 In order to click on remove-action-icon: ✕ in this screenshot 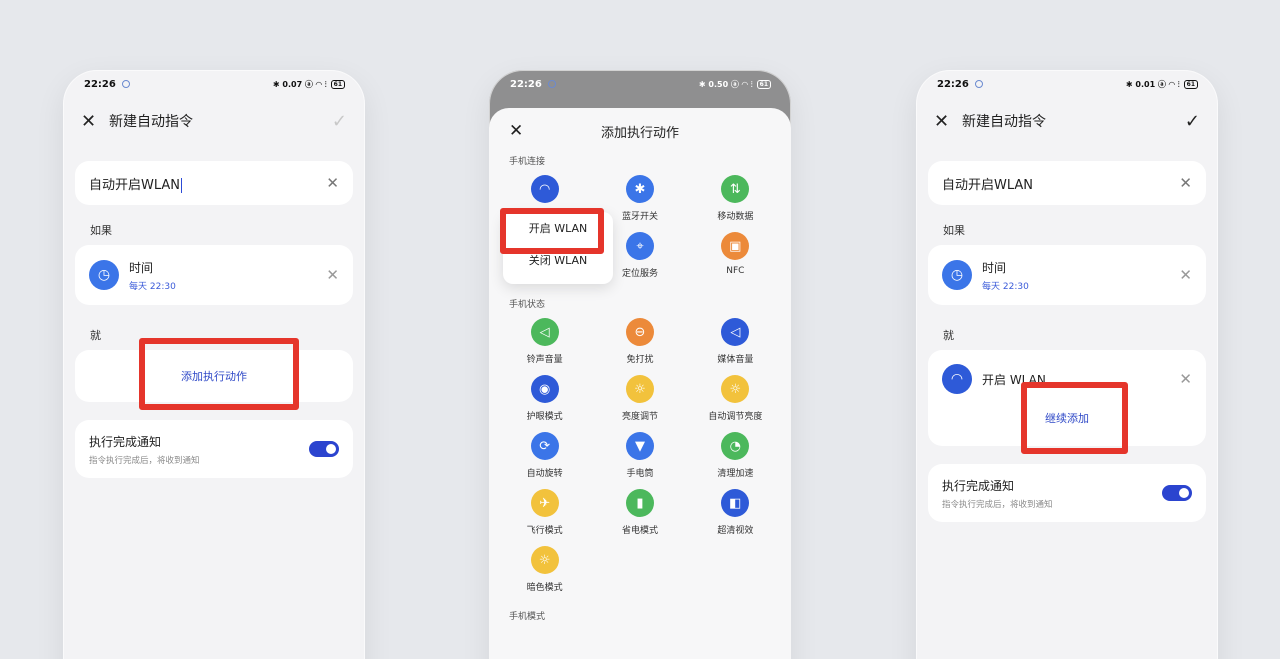, I will do `click(1185, 379)`.